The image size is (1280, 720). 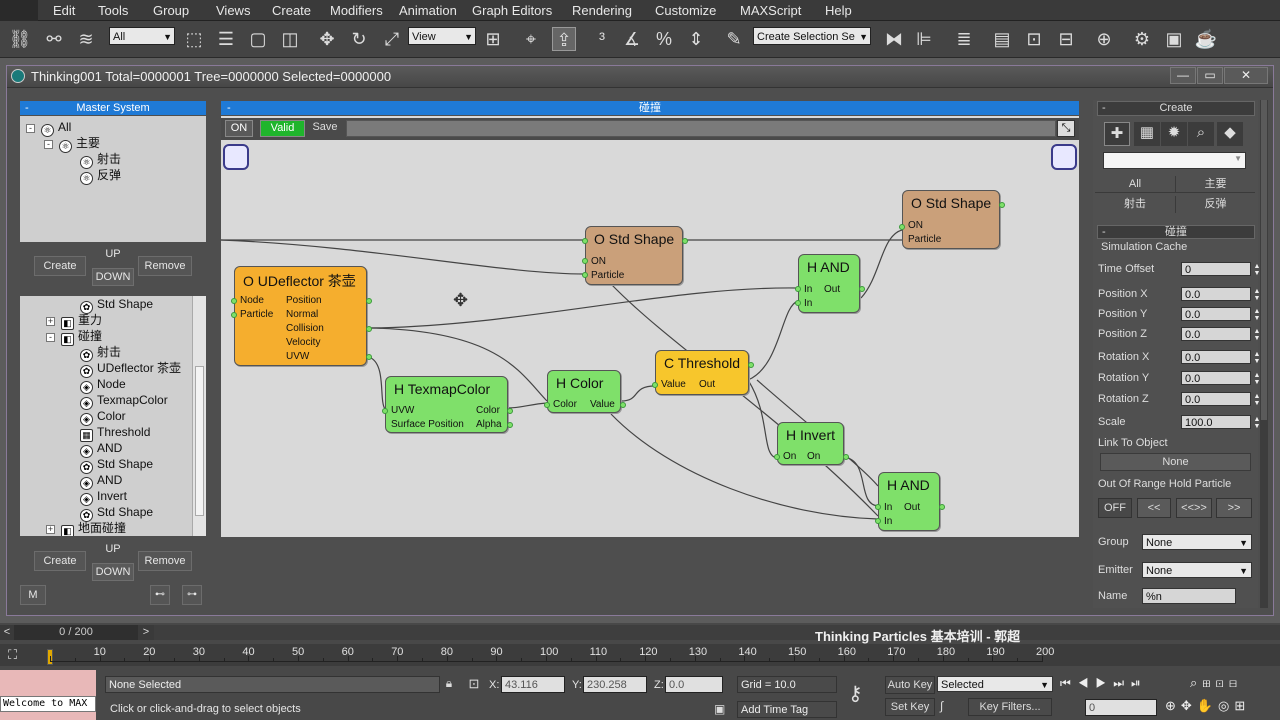 What do you see at coordinates (165, 561) in the screenshot?
I see `dyn-remove-button: Remove` at bounding box center [165, 561].